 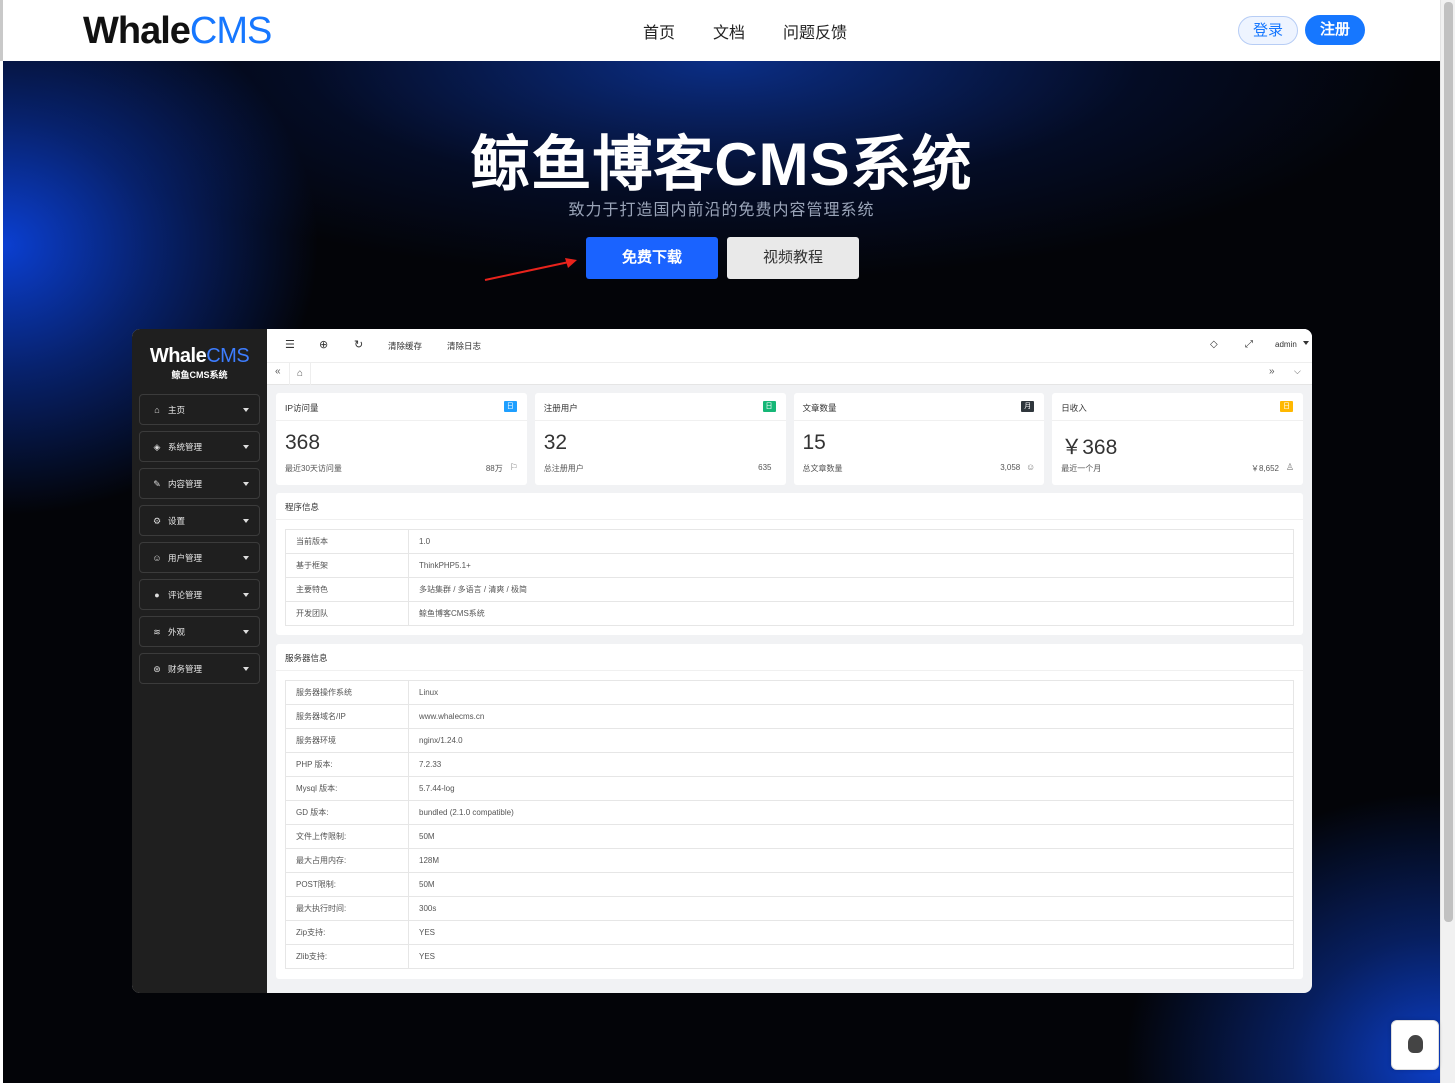 What do you see at coordinates (302, 507) in the screenshot?
I see `panel-title: 程序信息` at bounding box center [302, 507].